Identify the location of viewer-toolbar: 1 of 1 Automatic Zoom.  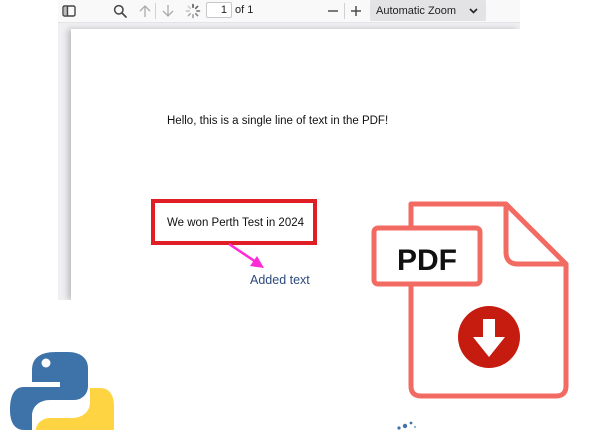
(289, 11).